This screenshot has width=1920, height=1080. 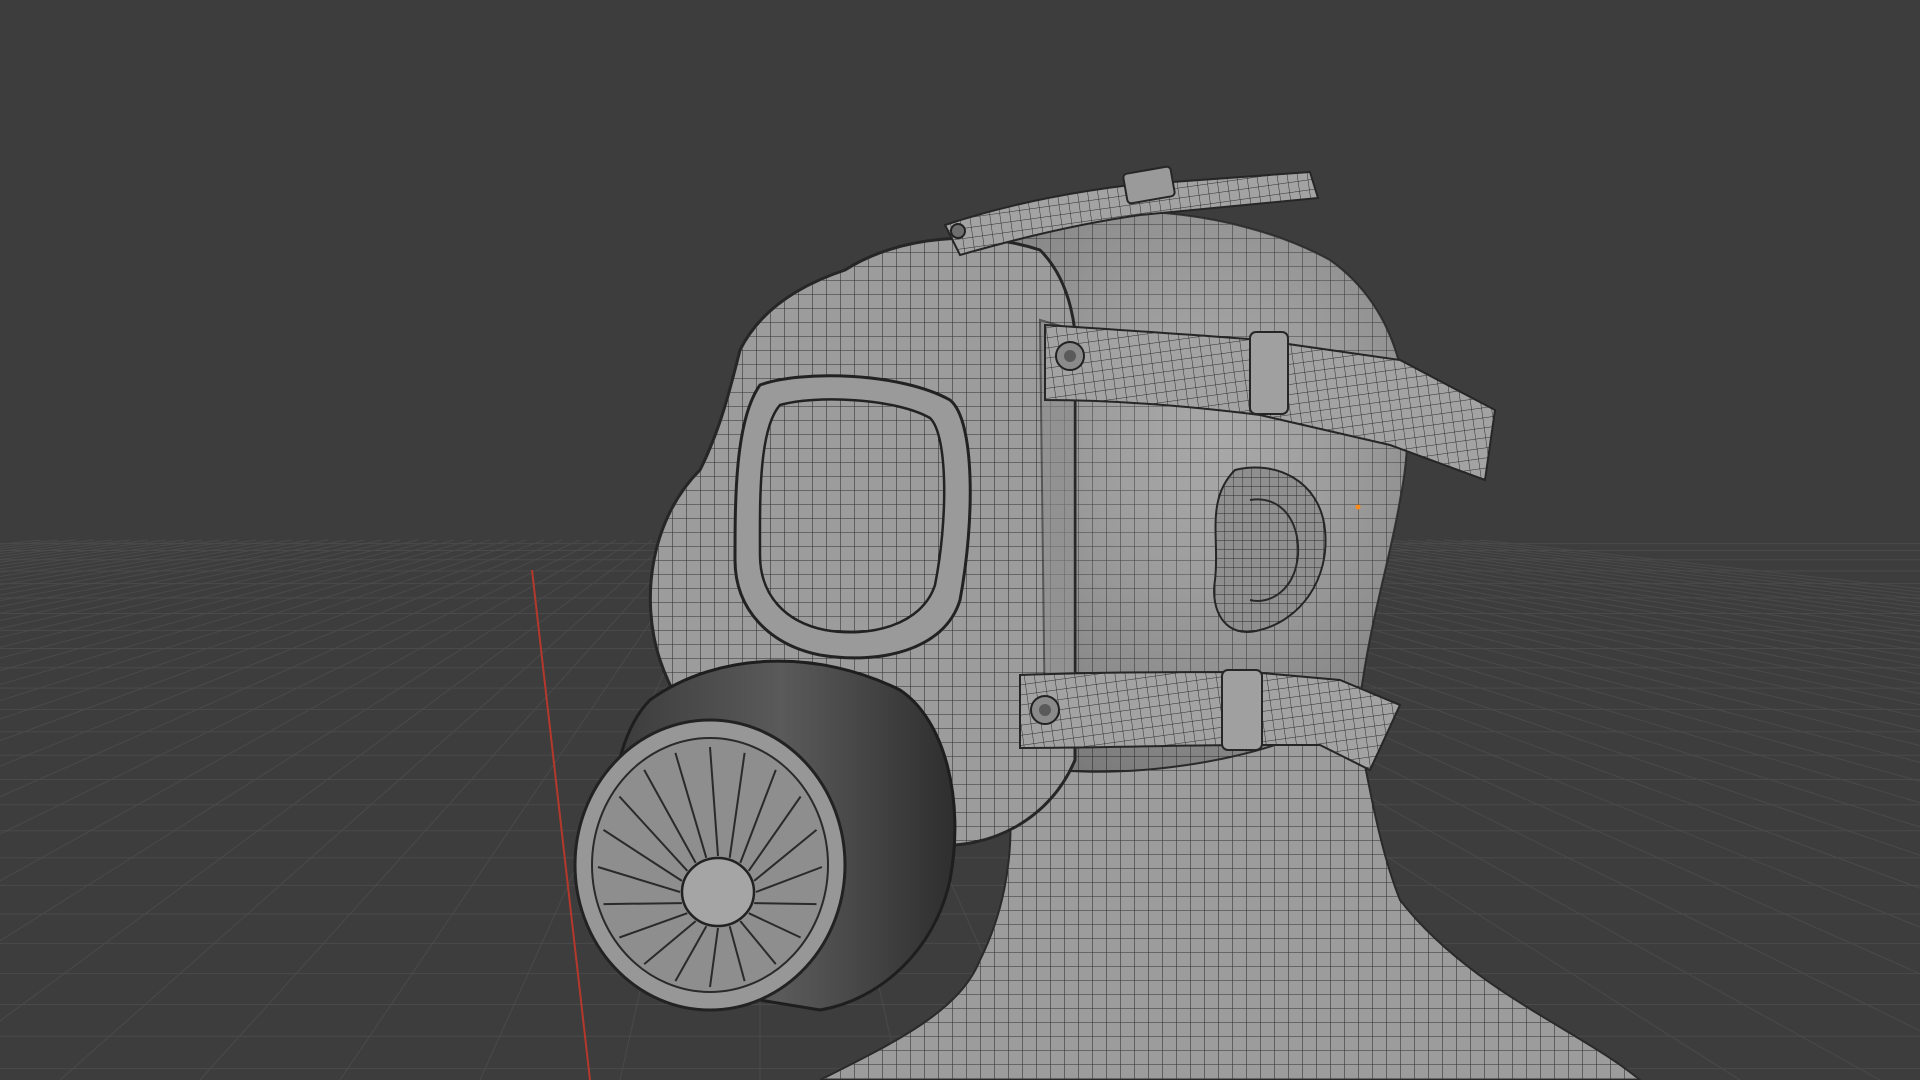 What do you see at coordinates (765, 835) in the screenshot?
I see `filter-canister` at bounding box center [765, 835].